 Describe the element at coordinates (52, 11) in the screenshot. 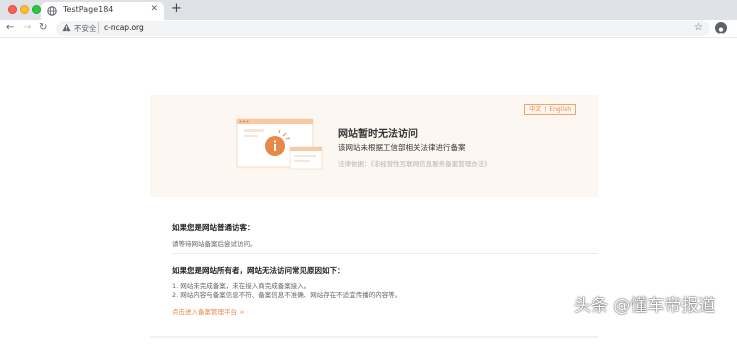

I see `globe-icon` at that location.